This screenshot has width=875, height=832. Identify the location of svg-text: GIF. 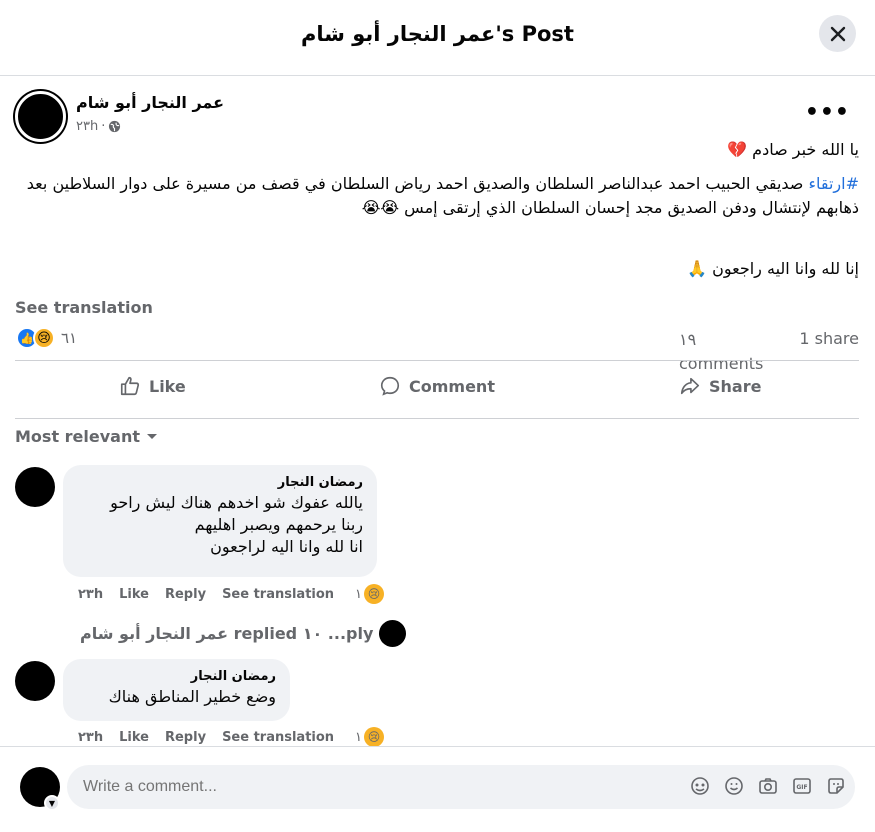
(801, 787).